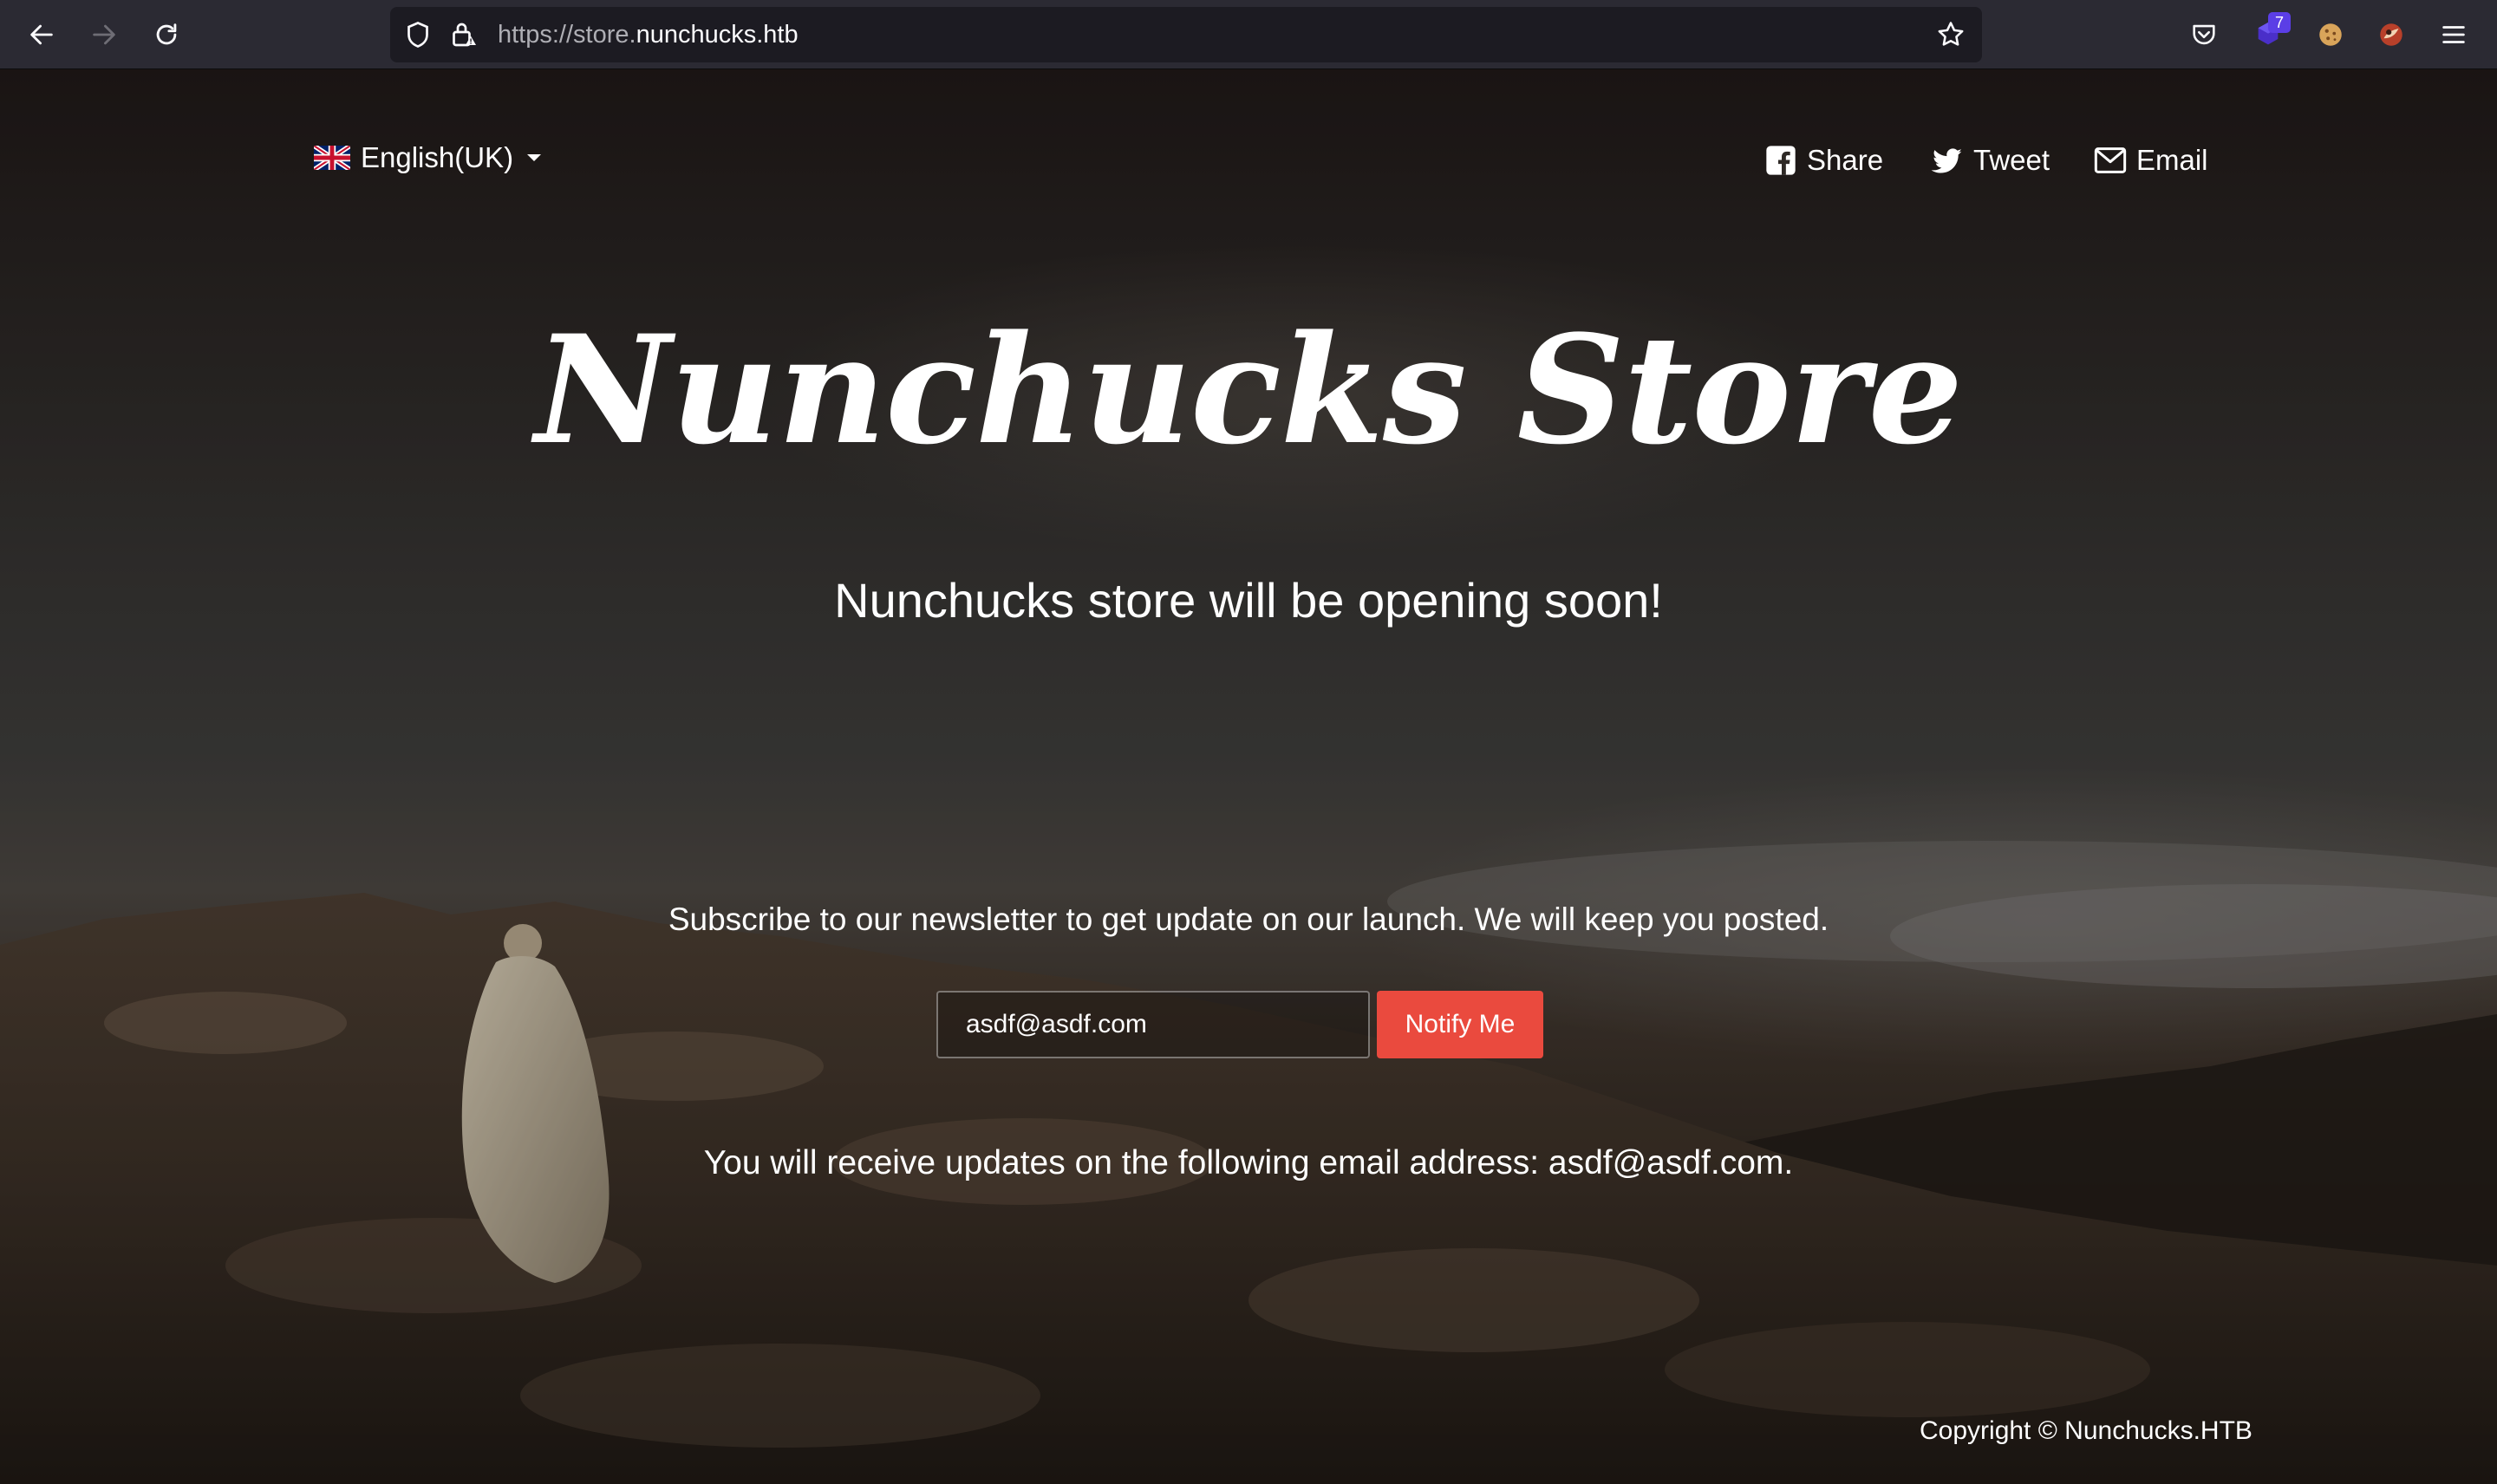 This screenshot has width=2497, height=1484. I want to click on share-facebook-link: Share, so click(1823, 160).